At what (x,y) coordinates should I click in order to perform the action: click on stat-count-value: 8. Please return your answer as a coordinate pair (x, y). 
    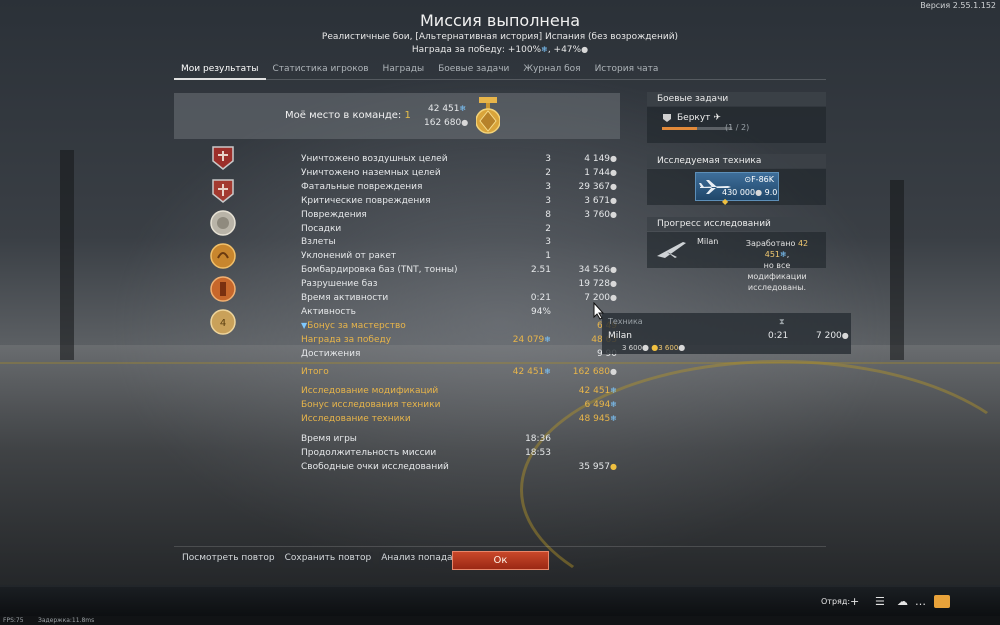
    Looking at the image, I should click on (548, 214).